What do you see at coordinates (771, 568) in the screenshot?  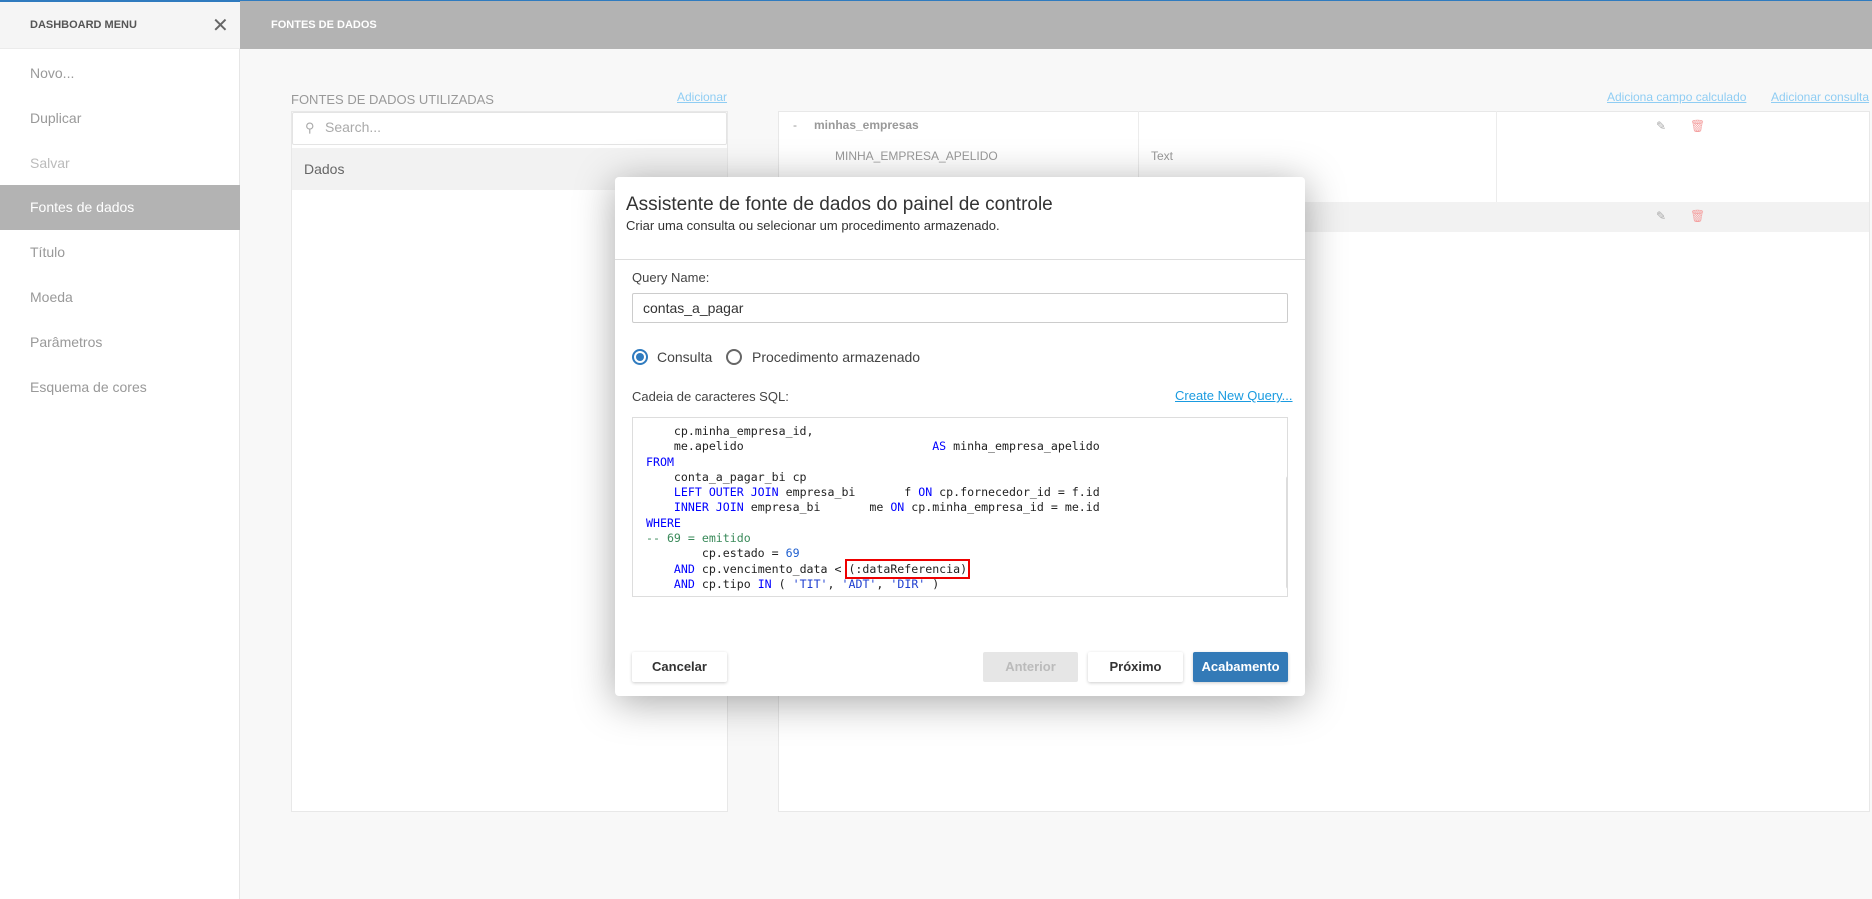 I see `code-token: cp.vencimento_data <` at bounding box center [771, 568].